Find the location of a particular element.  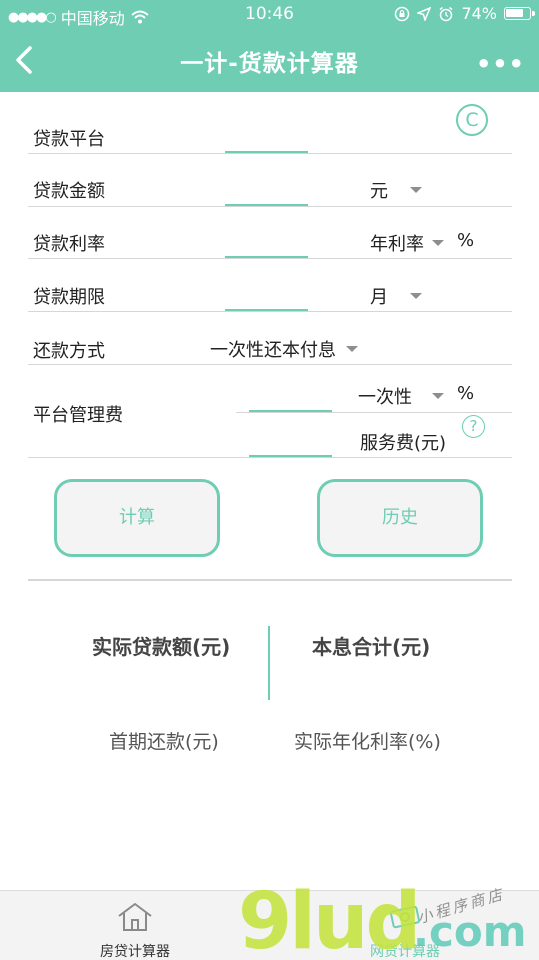

term-unit-value: 月 is located at coordinates (379, 297).